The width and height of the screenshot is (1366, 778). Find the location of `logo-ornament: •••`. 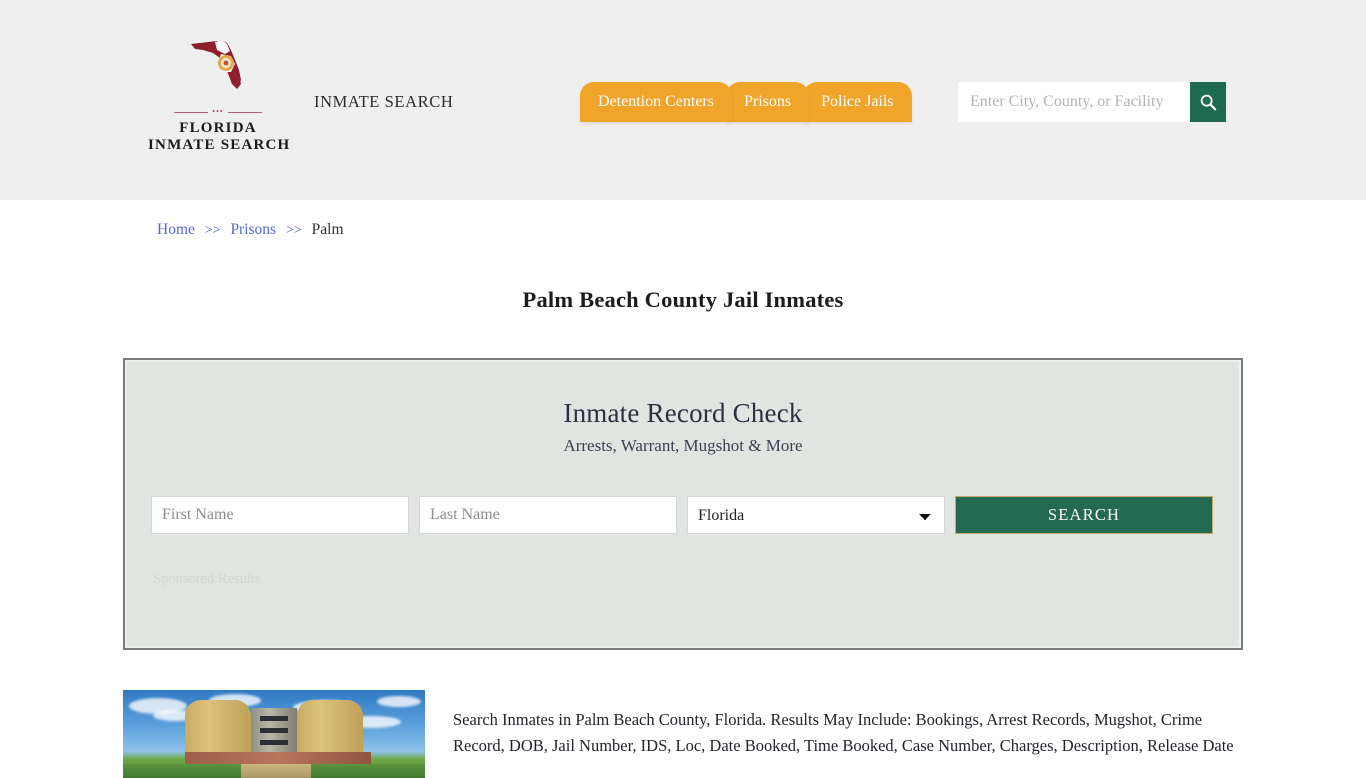

logo-ornament: ••• is located at coordinates (218, 112).